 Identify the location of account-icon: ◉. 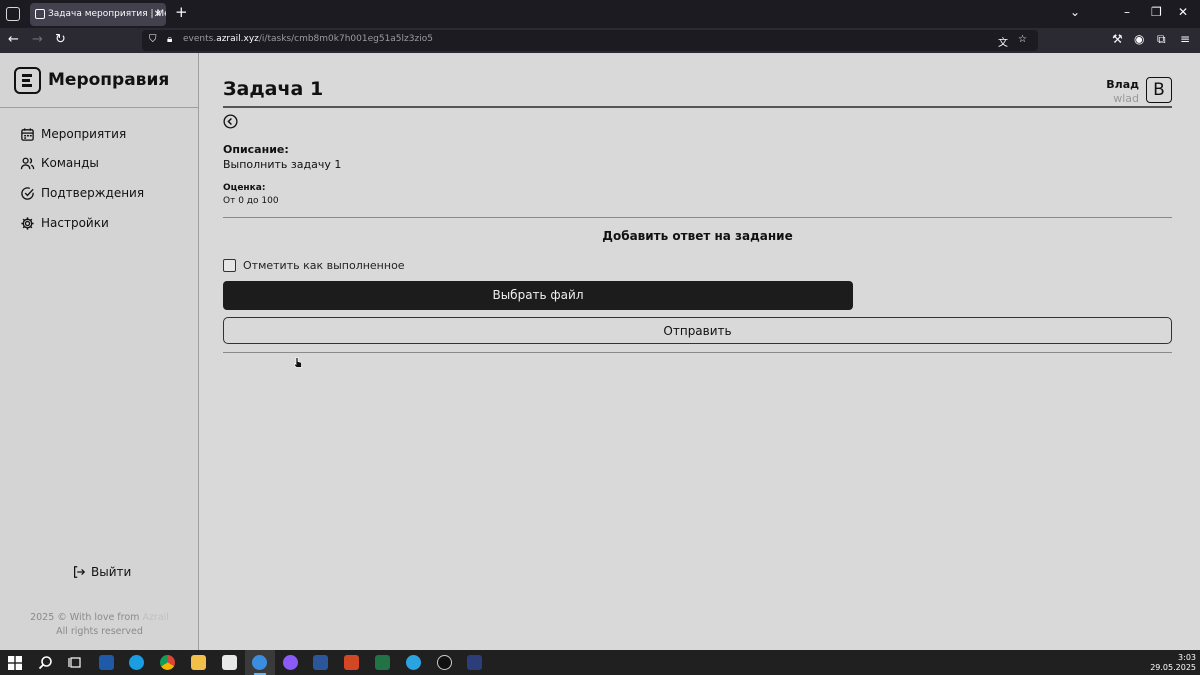
(1139, 39).